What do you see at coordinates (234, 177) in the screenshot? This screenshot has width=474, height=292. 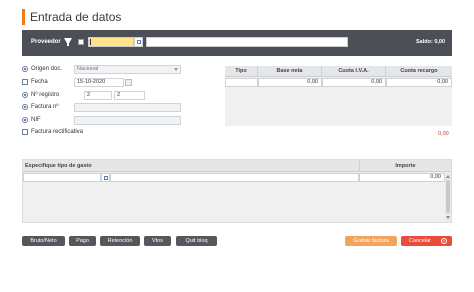 I see `tipo-gasto-desc-cell` at bounding box center [234, 177].